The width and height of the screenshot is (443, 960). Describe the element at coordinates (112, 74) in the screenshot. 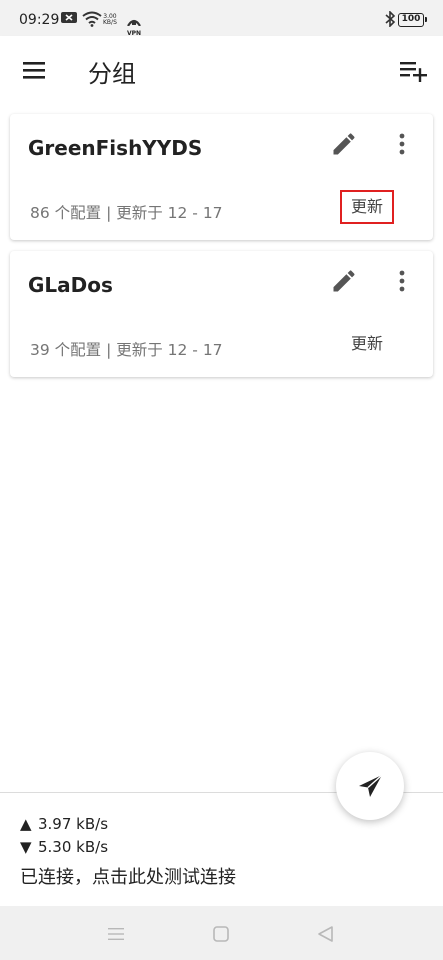

I see `page-title: 分组` at that location.